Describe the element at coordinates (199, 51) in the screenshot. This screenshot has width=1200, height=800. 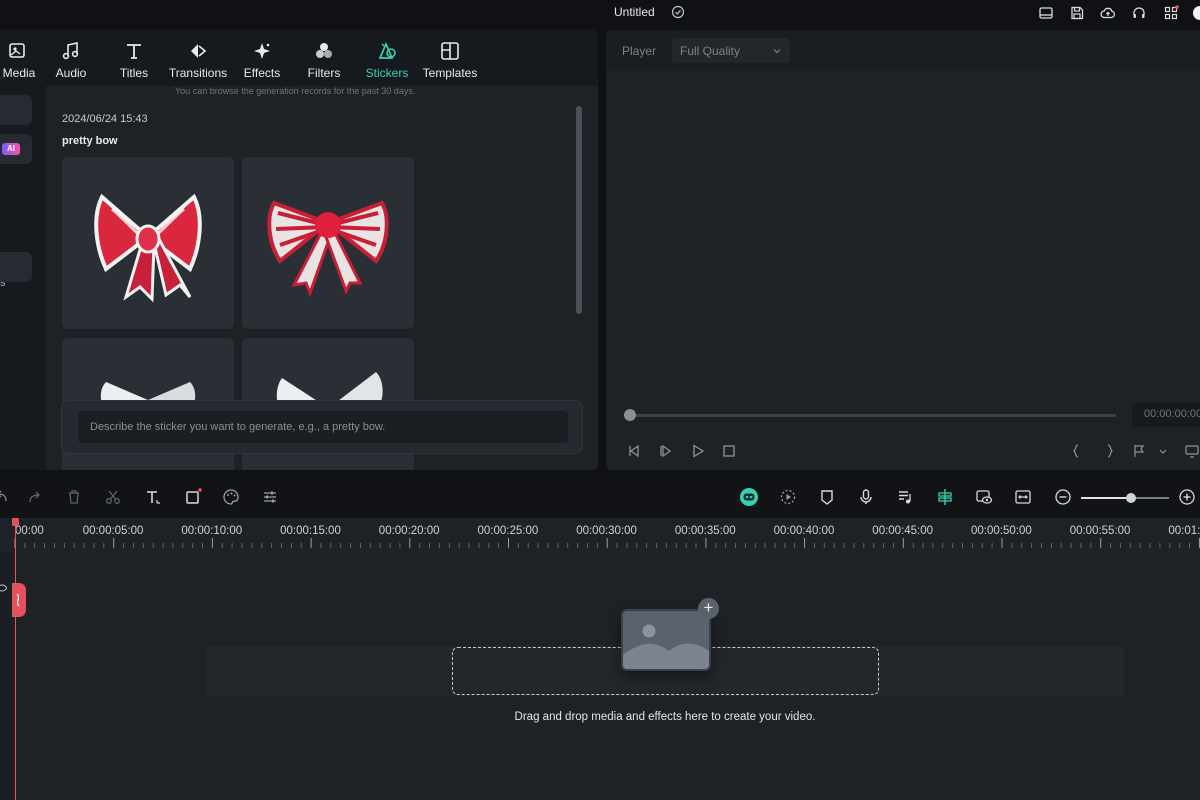
I see `transition-arrows-icon` at that location.